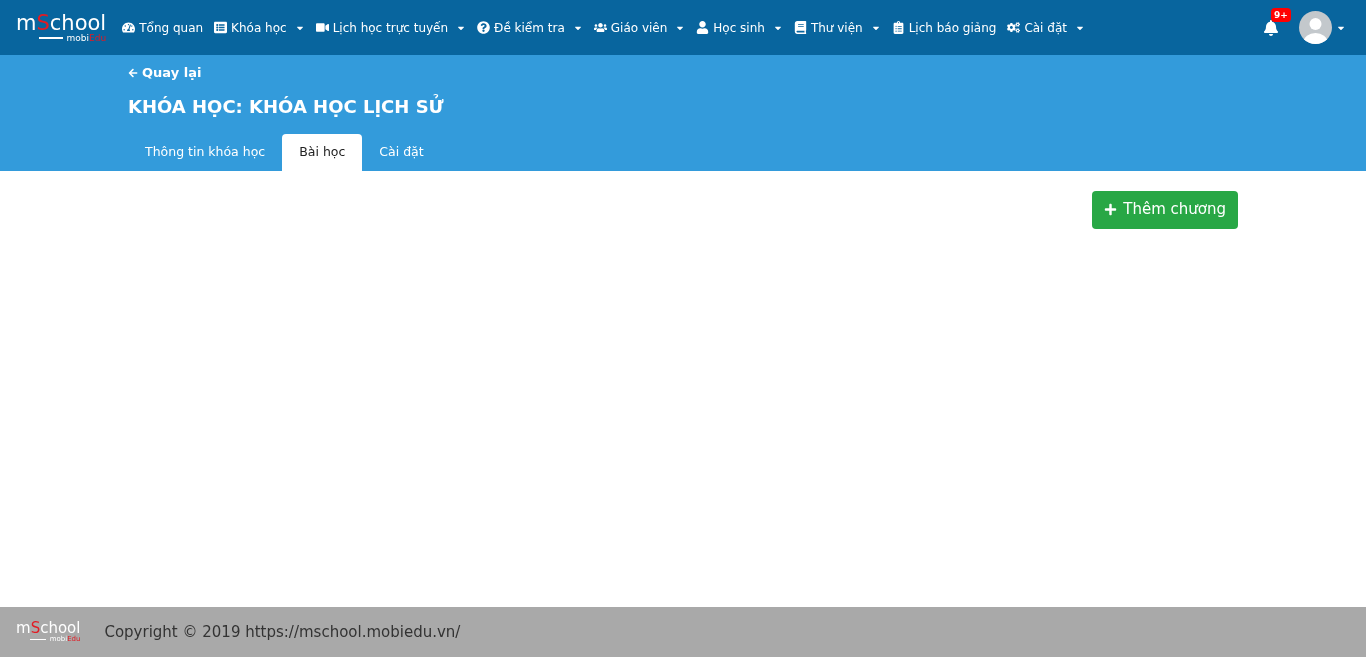  I want to click on course-title: KHÓA HỌC: KHÓA HỌC LỊCH SỬ, so click(286, 106).